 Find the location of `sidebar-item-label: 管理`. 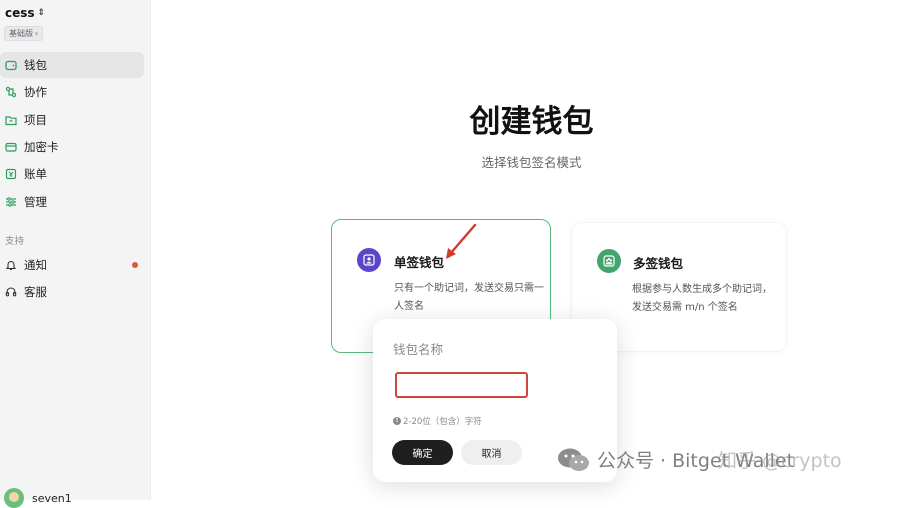

sidebar-item-label: 管理 is located at coordinates (35, 202).